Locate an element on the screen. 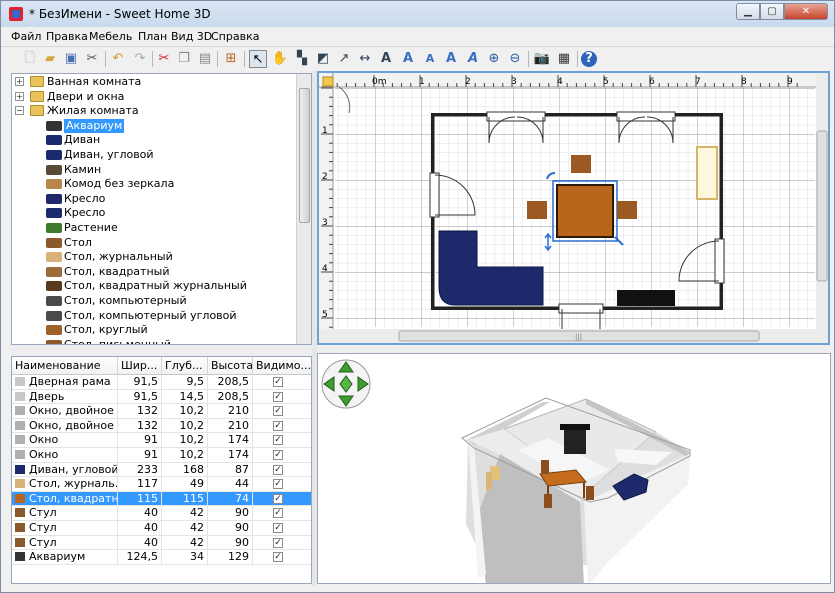  add-furniture-icon: ⊞ is located at coordinates (231, 59).